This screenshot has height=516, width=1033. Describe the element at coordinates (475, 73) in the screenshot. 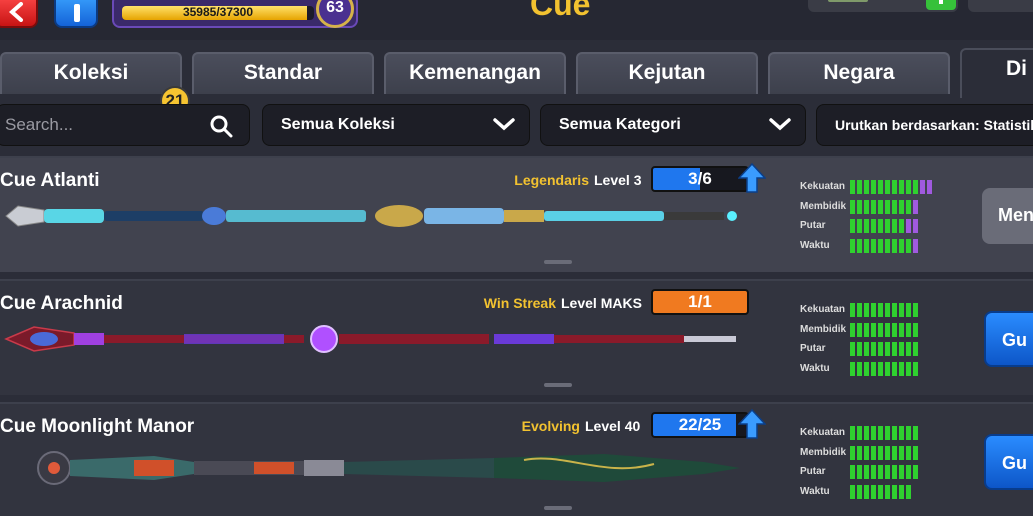

I see `tab-kemenangan: Kemenangan` at that location.